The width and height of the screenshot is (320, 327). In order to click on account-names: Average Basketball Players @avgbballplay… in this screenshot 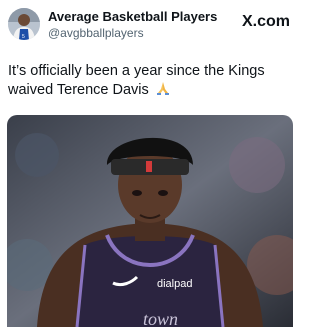, I will do `click(132, 25)`.